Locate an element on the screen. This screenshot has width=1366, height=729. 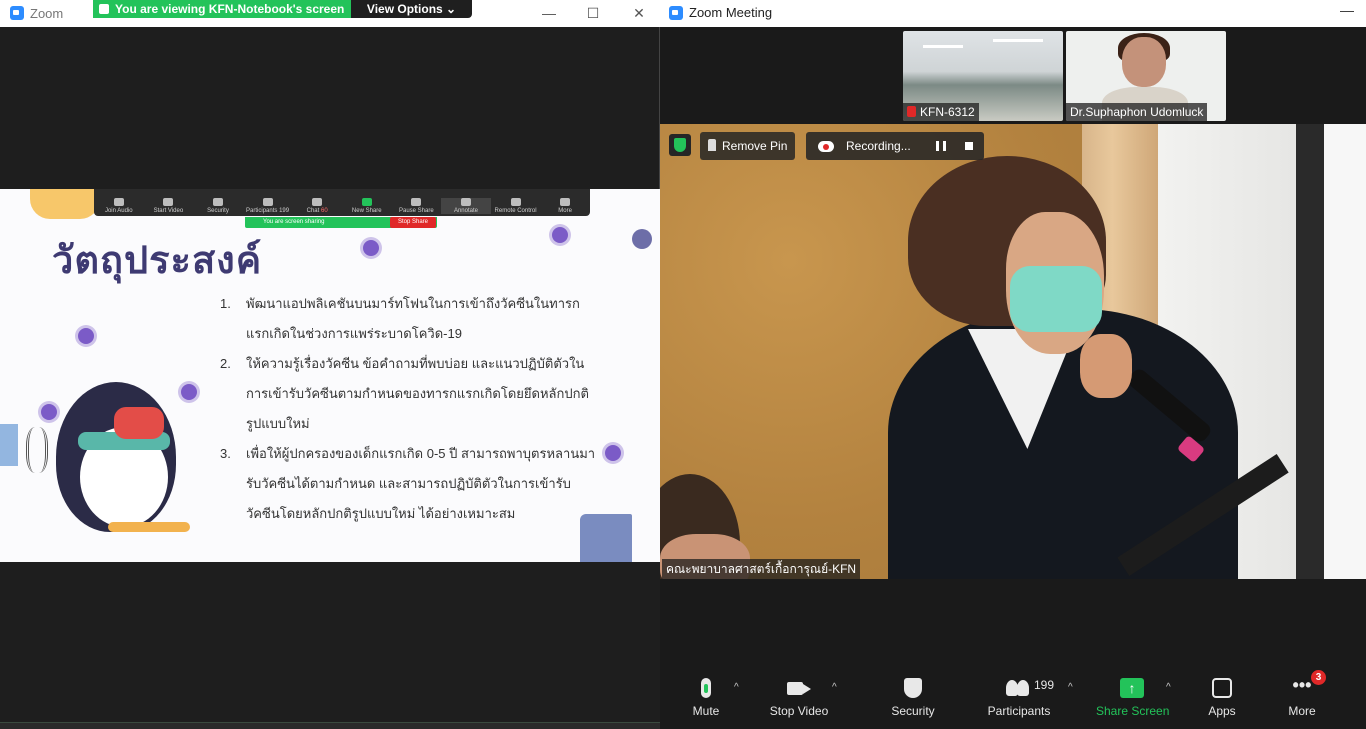
pause-share-button: Pause Share is located at coordinates (417, 206).